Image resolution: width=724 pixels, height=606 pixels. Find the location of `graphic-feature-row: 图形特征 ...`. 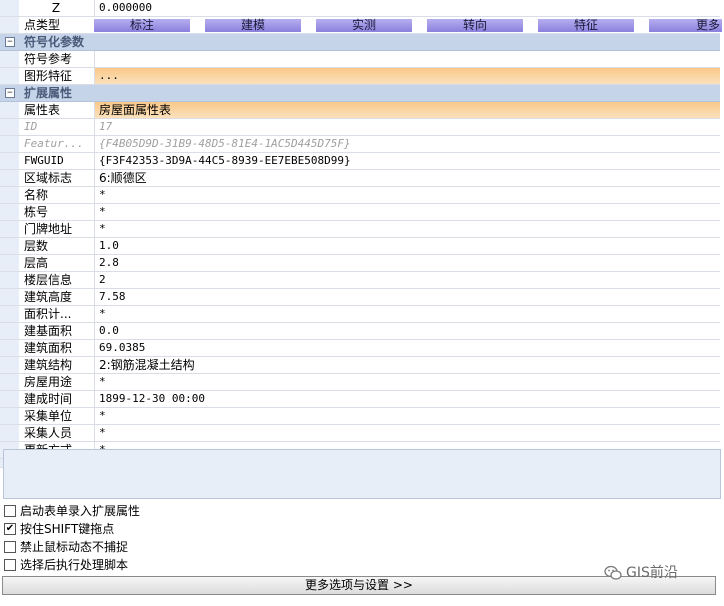

graphic-feature-row: 图形特征 ... is located at coordinates (360, 76).